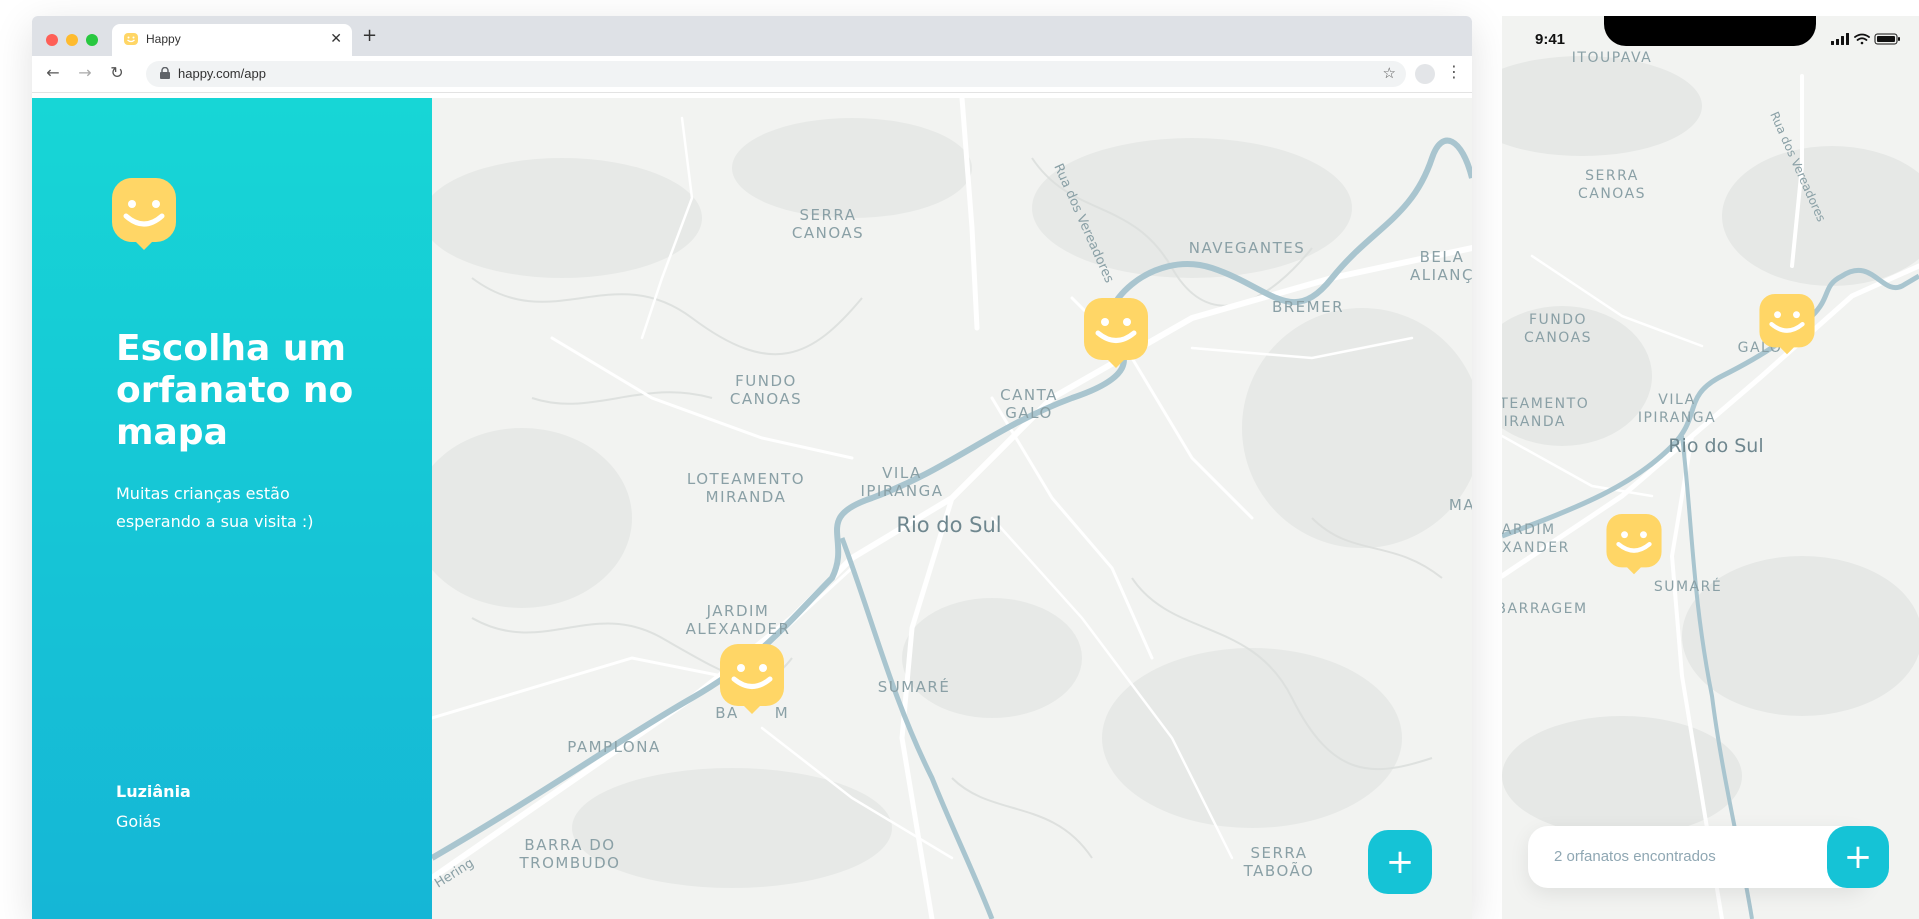 This screenshot has height=919, width=1919. I want to click on phone-map-label-jardim-alexander-2: LEXANDER, so click(1536, 548).